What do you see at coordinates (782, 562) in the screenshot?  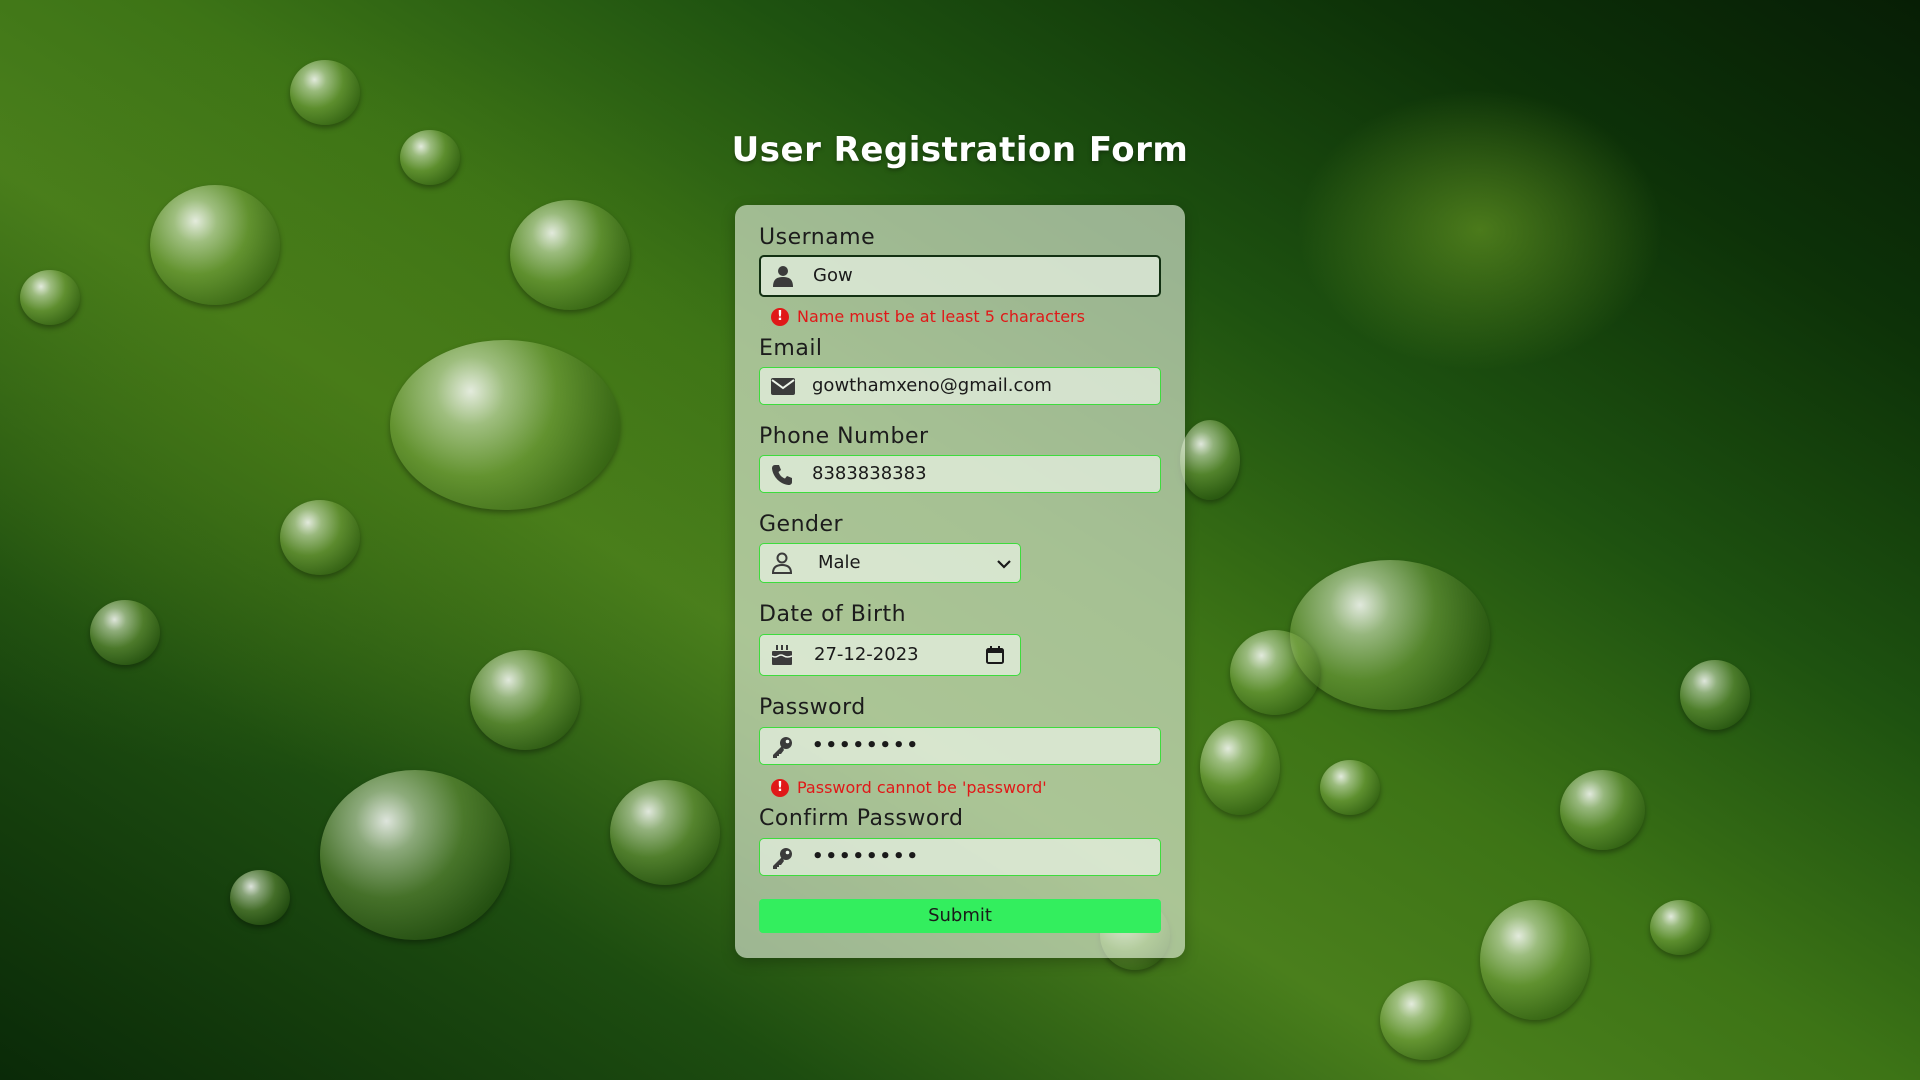 I see `user-outline-icon` at bounding box center [782, 562].